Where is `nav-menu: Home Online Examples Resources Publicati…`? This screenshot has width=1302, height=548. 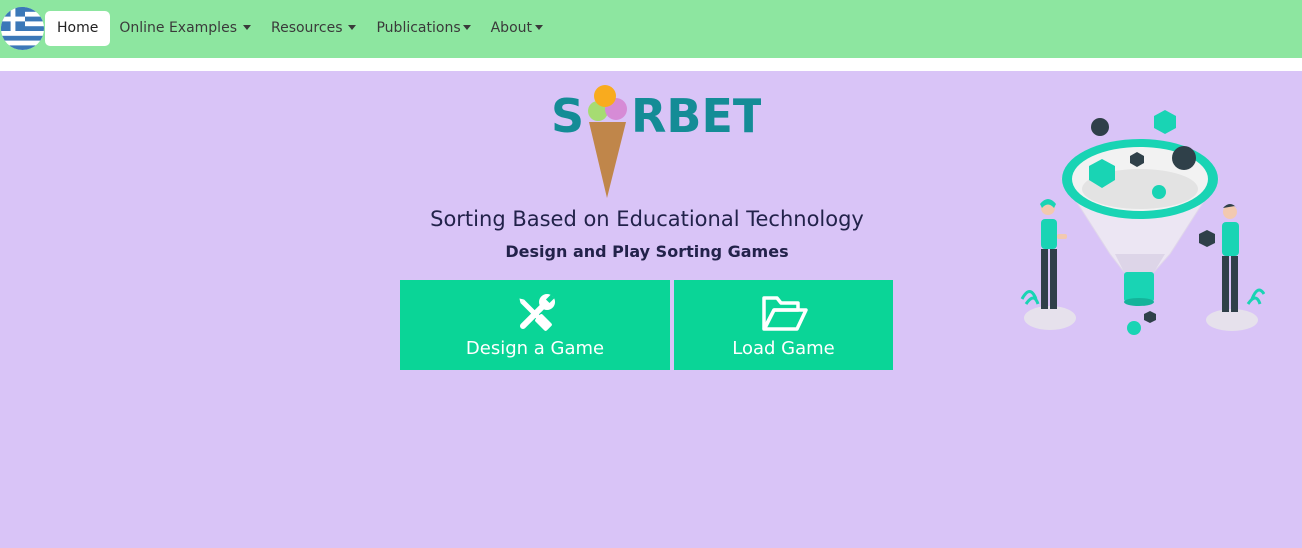
nav-menu: Home Online Examples Resources Publicati… is located at coordinates (299, 28).